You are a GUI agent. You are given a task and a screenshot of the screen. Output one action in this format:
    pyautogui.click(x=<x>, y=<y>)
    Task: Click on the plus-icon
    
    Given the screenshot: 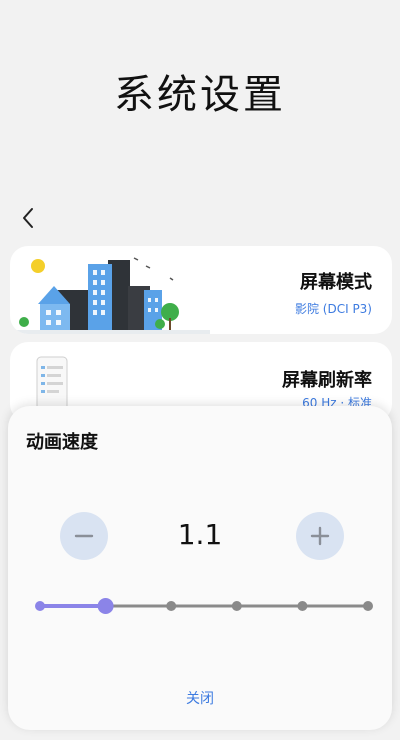 What is the action you would take?
    pyautogui.click(x=320, y=536)
    